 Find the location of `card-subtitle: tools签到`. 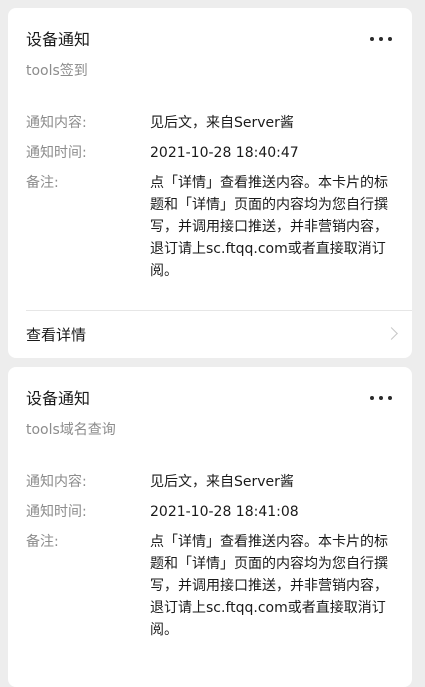

card-subtitle: tools签到 is located at coordinates (57, 71).